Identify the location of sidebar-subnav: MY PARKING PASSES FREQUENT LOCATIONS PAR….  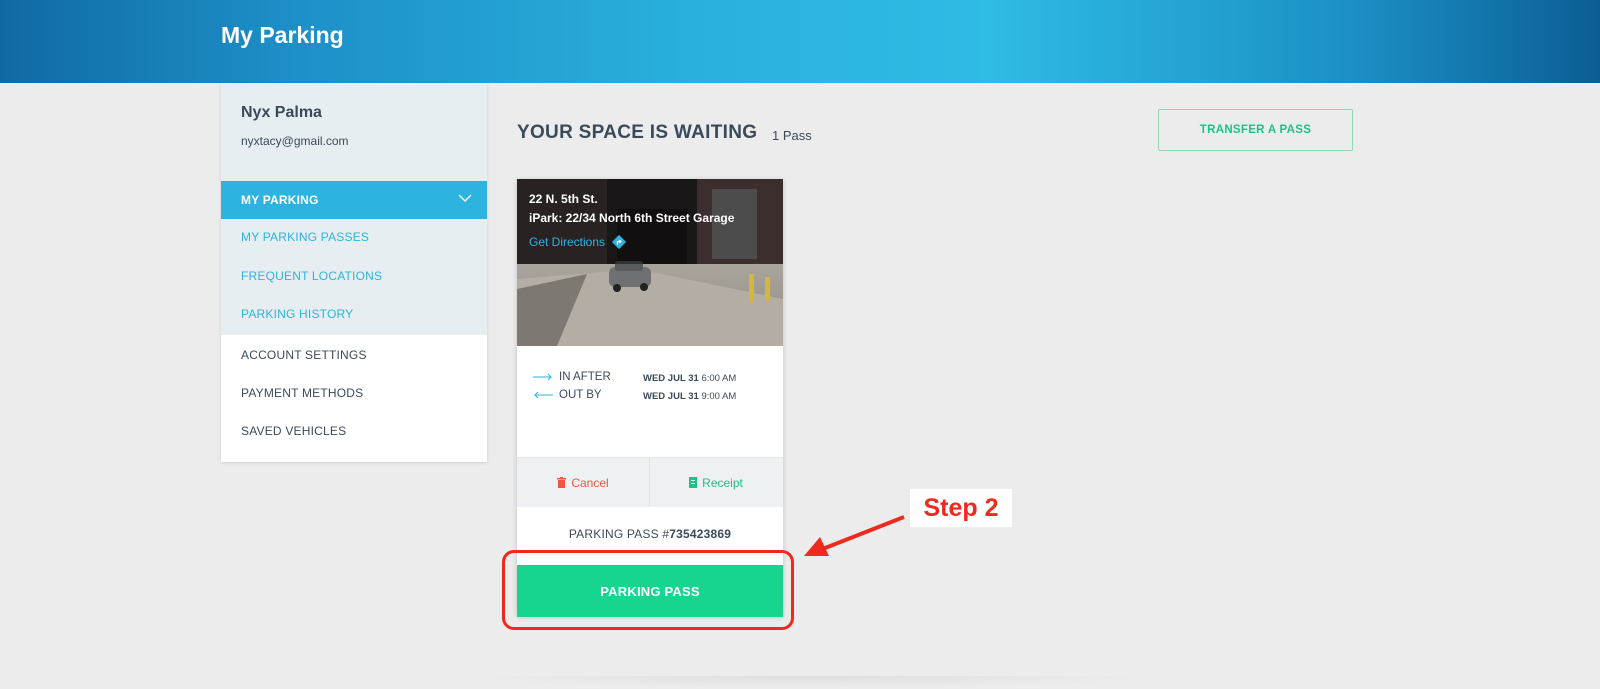
(354, 277).